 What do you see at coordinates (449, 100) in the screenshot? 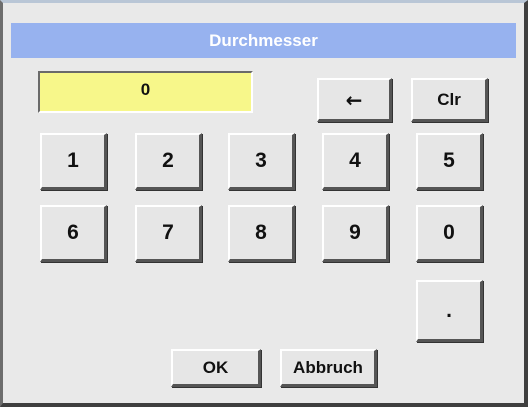
I see `clear-button: Clr` at bounding box center [449, 100].